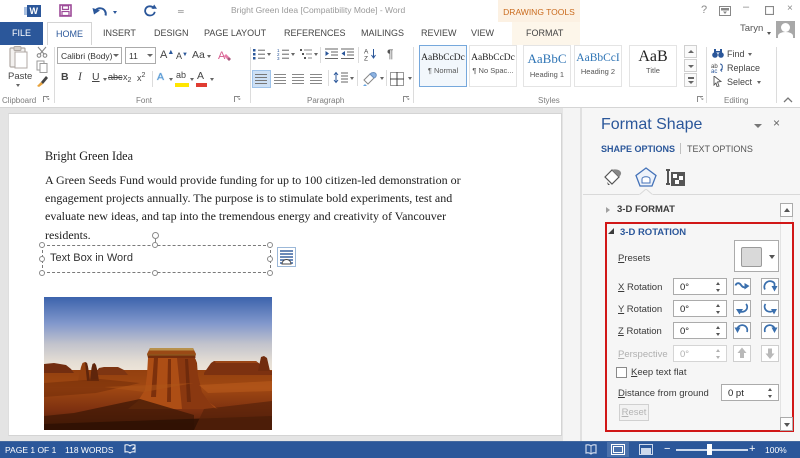  What do you see at coordinates (278, 58) in the screenshot?
I see `svg-text: 3` at bounding box center [278, 58].